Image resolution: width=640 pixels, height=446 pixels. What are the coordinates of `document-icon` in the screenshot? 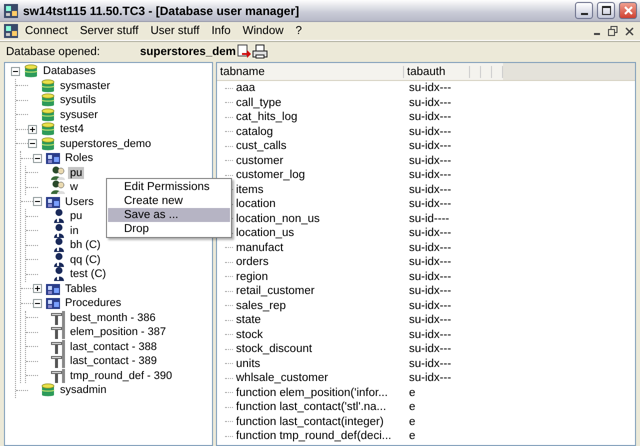 It's located at (11, 31).